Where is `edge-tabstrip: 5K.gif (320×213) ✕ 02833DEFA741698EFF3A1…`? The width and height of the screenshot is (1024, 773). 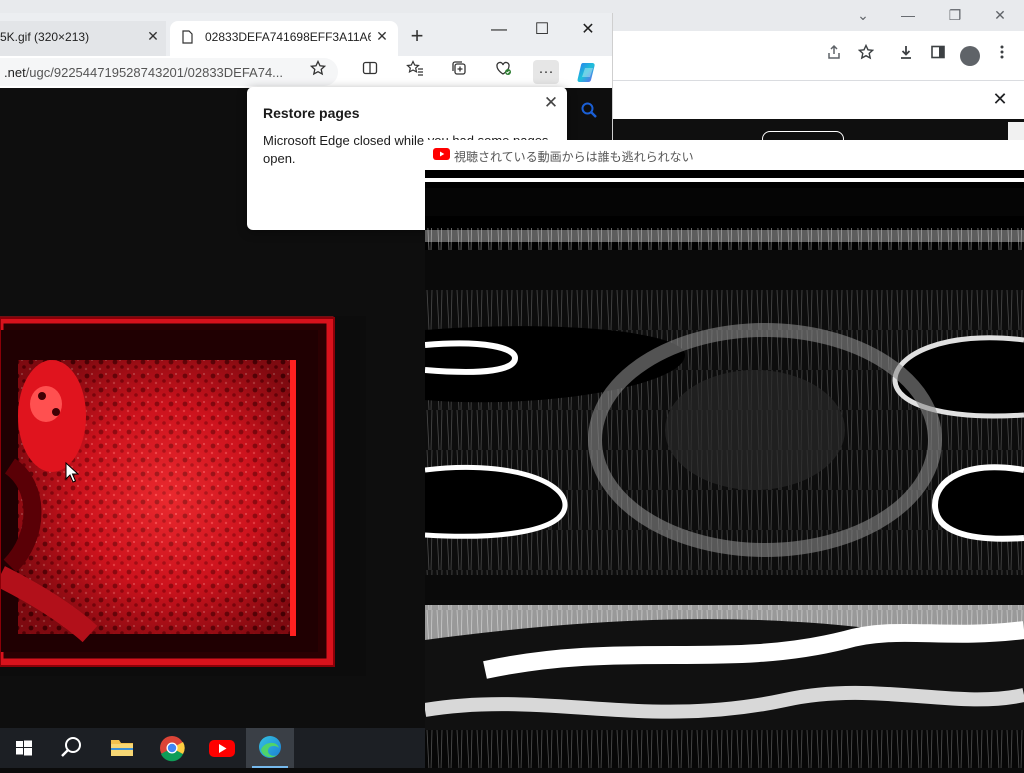
edge-tabstrip: 5K.gif (320×213) ✕ 02833DEFA741698EFF3A1… is located at coordinates (306, 34).